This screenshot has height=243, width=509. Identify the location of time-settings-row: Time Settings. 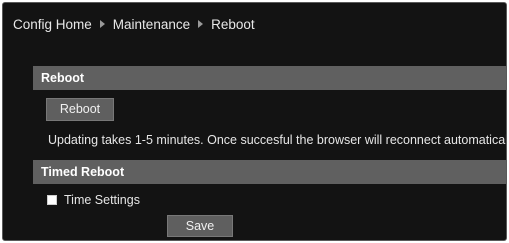
(93, 200).